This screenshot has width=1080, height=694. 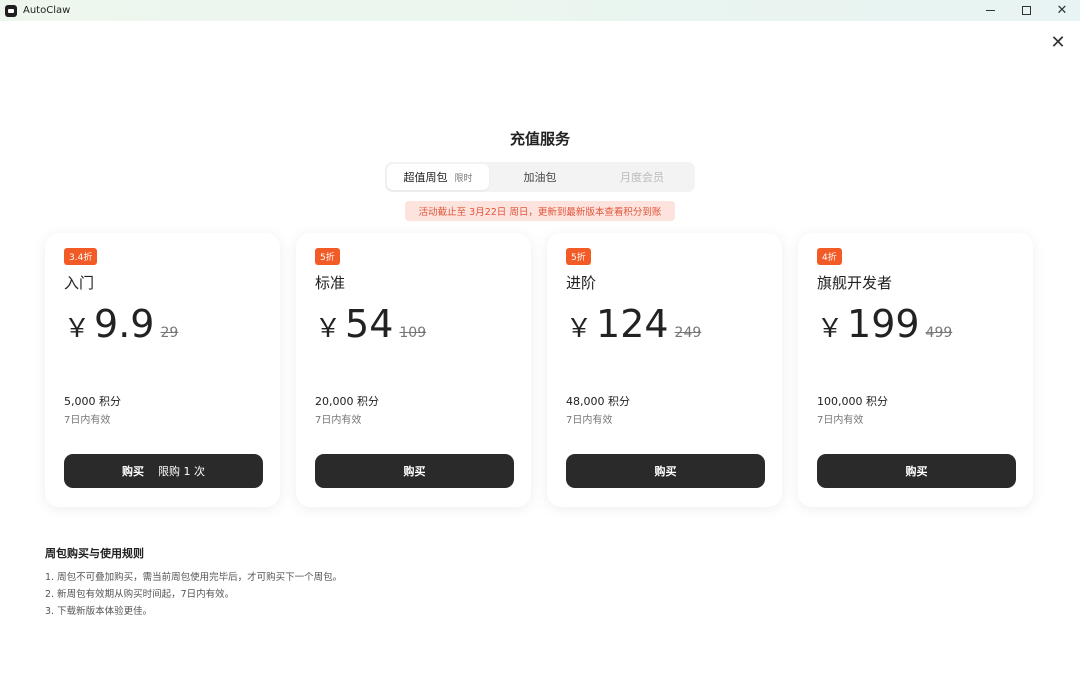 What do you see at coordinates (539, 139) in the screenshot?
I see `page-title: 充值服务` at bounding box center [539, 139].